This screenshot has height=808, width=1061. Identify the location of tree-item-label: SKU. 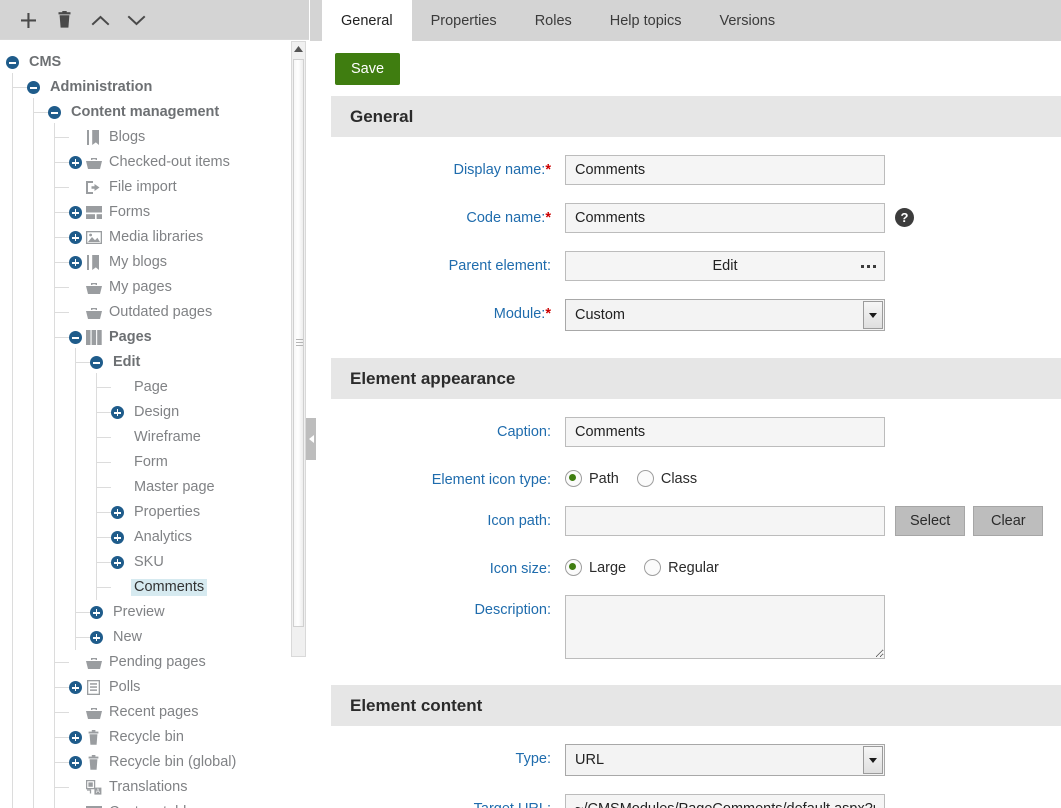
(149, 561).